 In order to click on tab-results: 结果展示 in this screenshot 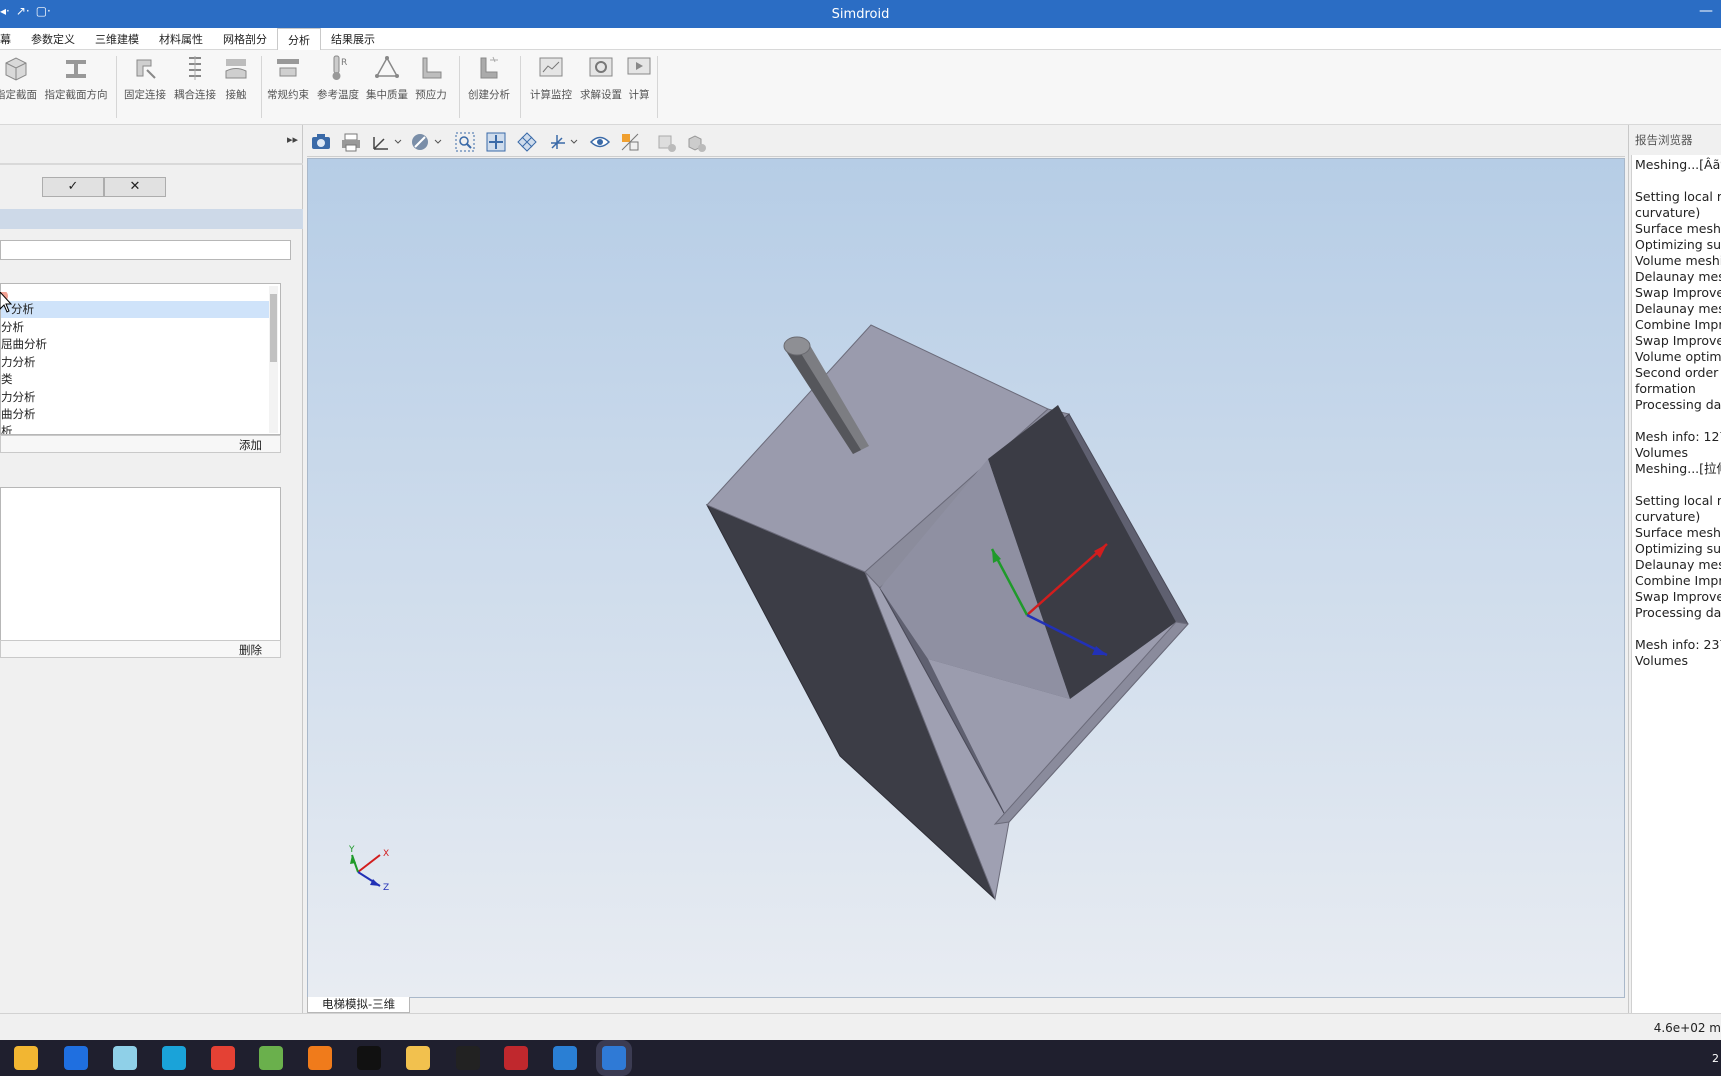, I will do `click(353, 39)`.